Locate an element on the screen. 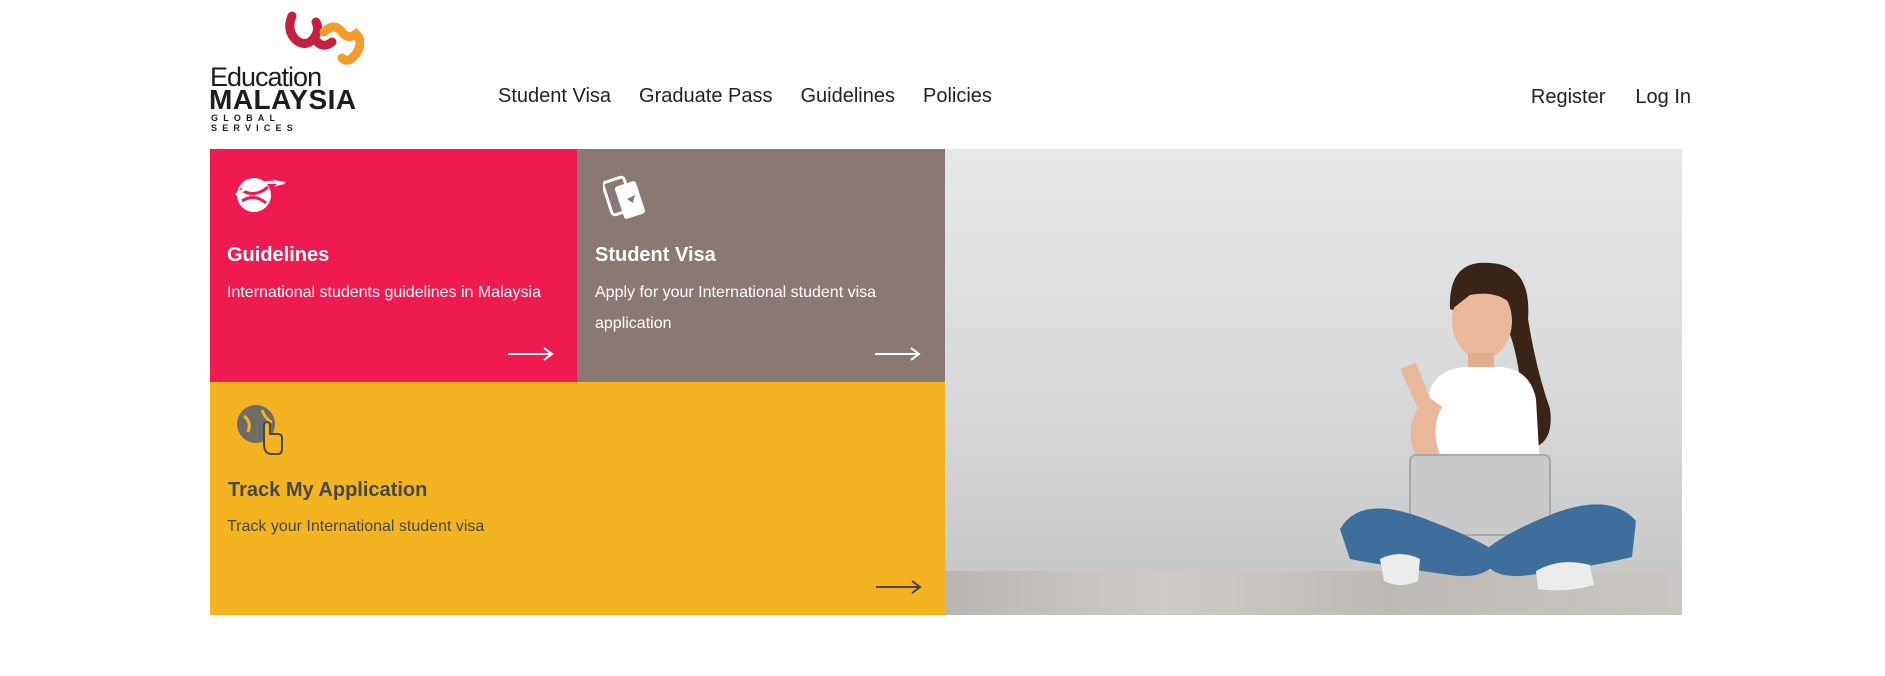 The width and height of the screenshot is (1885, 676). auth-links: Register Log In is located at coordinates (1596, 97).